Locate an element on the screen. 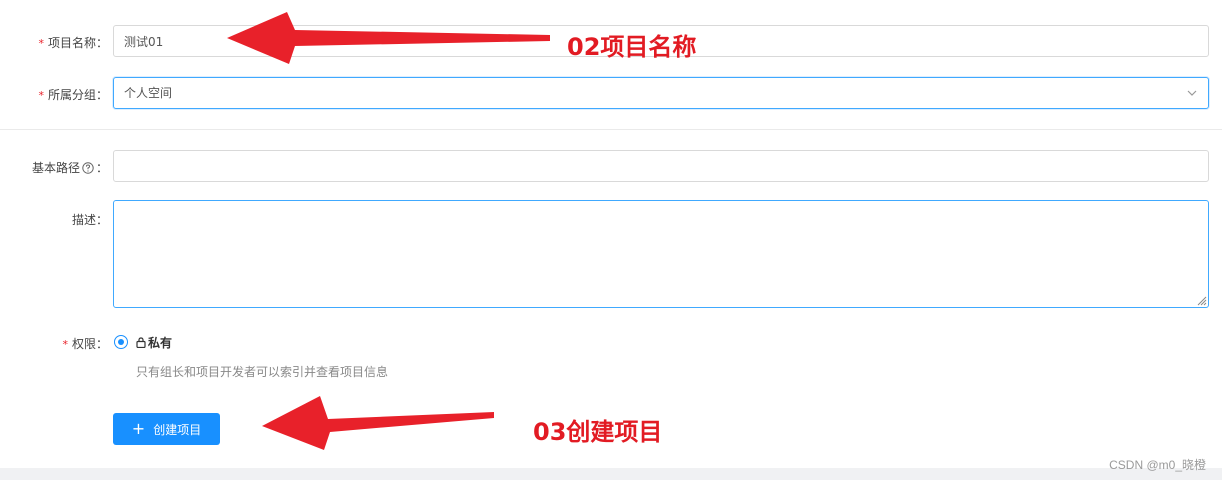  permission-label-text: 权限 is located at coordinates (83, 344).